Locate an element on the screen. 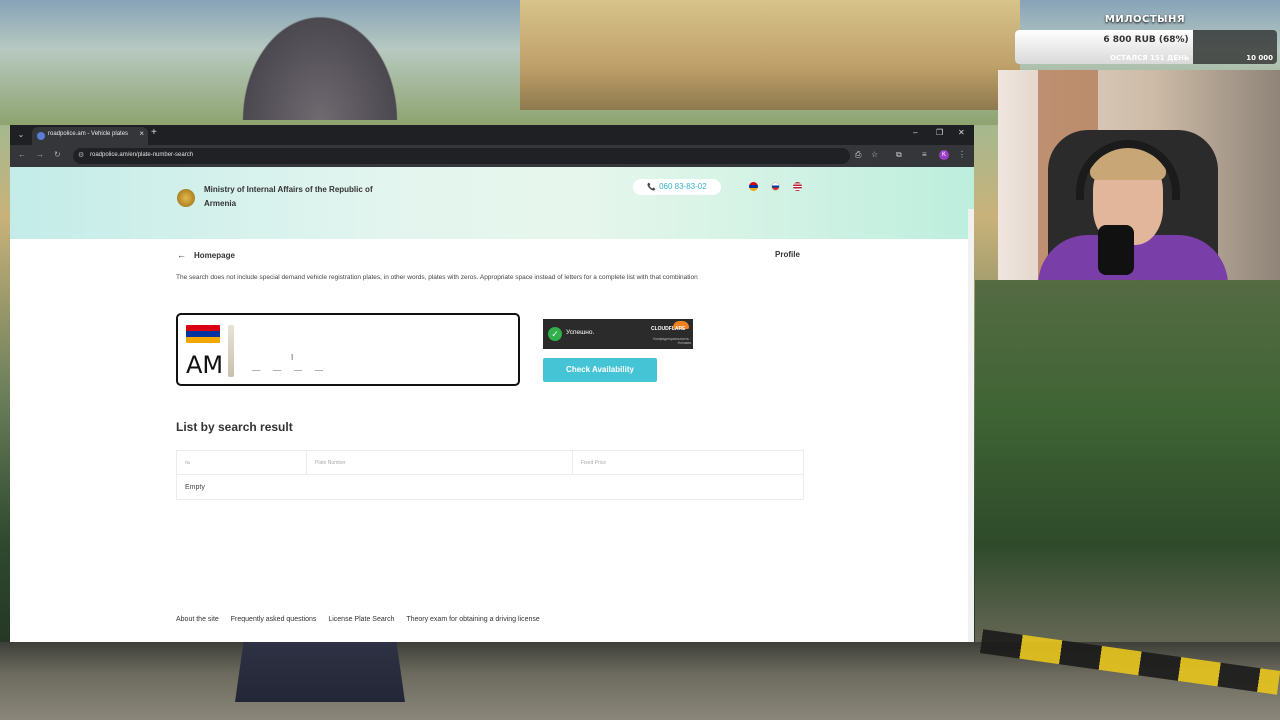  captcha-status: Успешно. is located at coordinates (580, 332).